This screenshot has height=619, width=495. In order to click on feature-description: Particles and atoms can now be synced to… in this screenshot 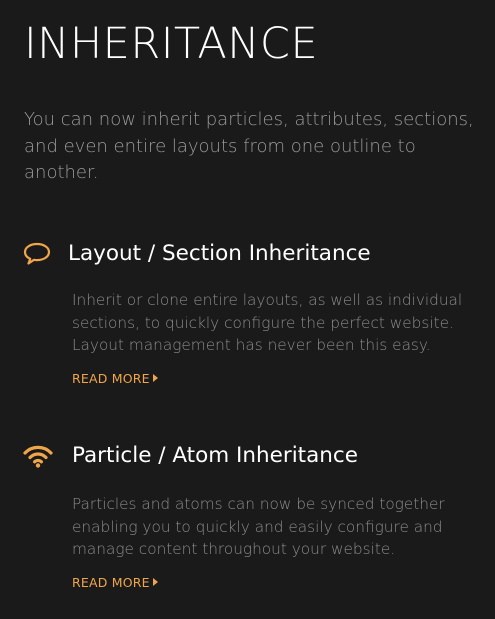, I will do `click(258, 526)`.